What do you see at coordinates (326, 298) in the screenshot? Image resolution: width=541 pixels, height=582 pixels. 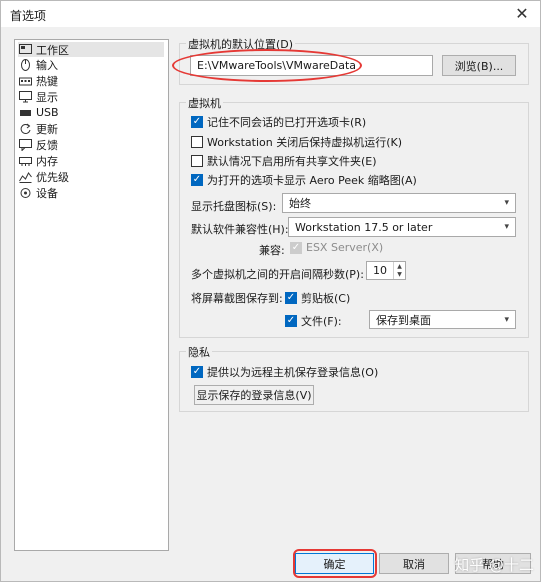 I see `clipboard-label: 剪贴板(C)` at bounding box center [326, 298].